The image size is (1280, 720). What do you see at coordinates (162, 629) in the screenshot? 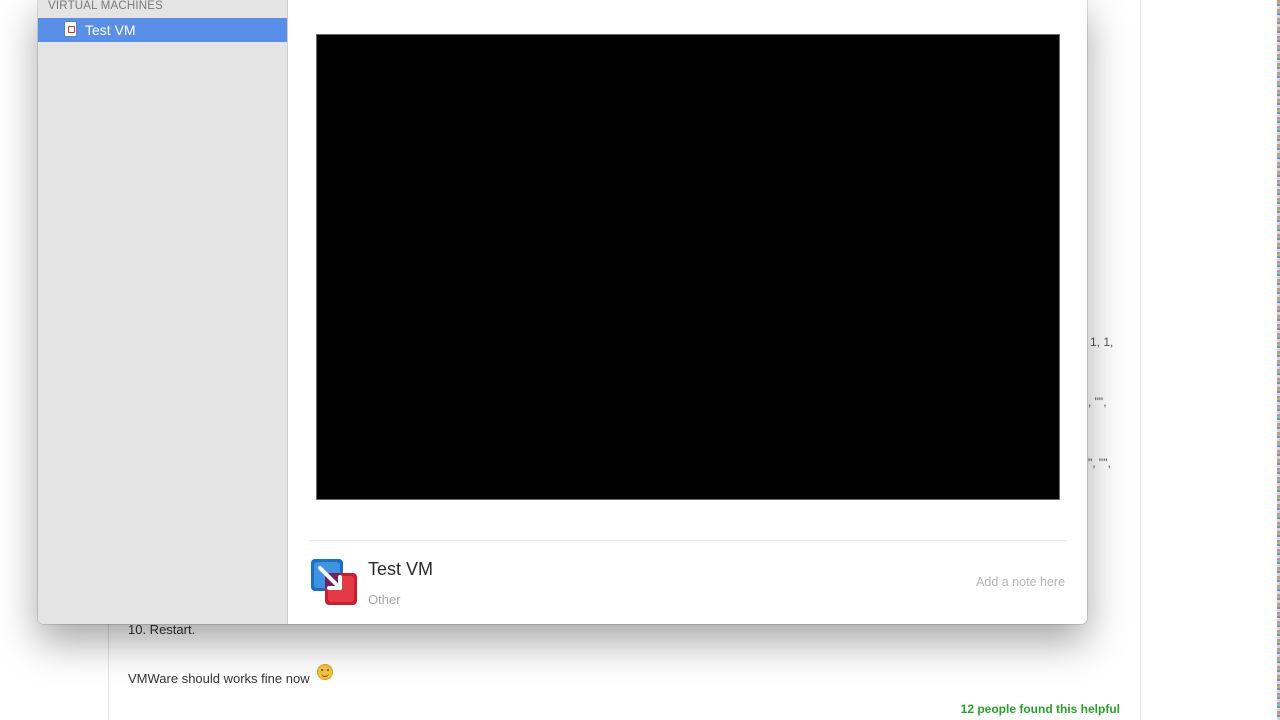
I see `step-restart-text: 10. Restart.` at bounding box center [162, 629].